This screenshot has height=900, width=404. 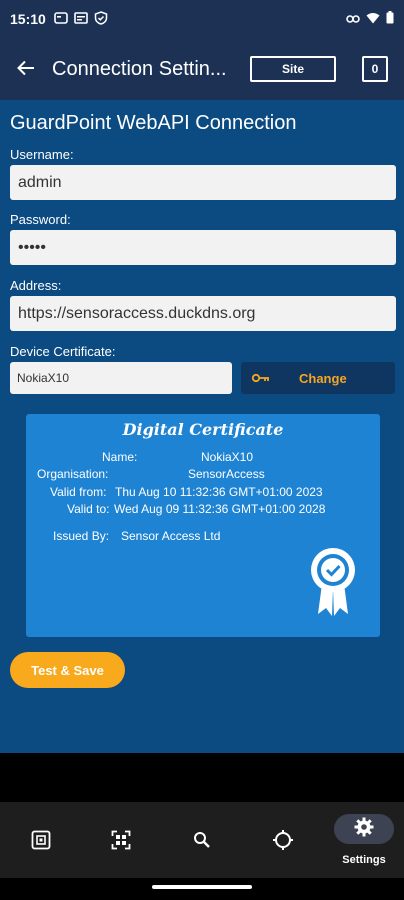 I want to click on valid-from-value: Thu Aug 10 11:32:36 GMT+01:00 2023, so click(x=219, y=492).